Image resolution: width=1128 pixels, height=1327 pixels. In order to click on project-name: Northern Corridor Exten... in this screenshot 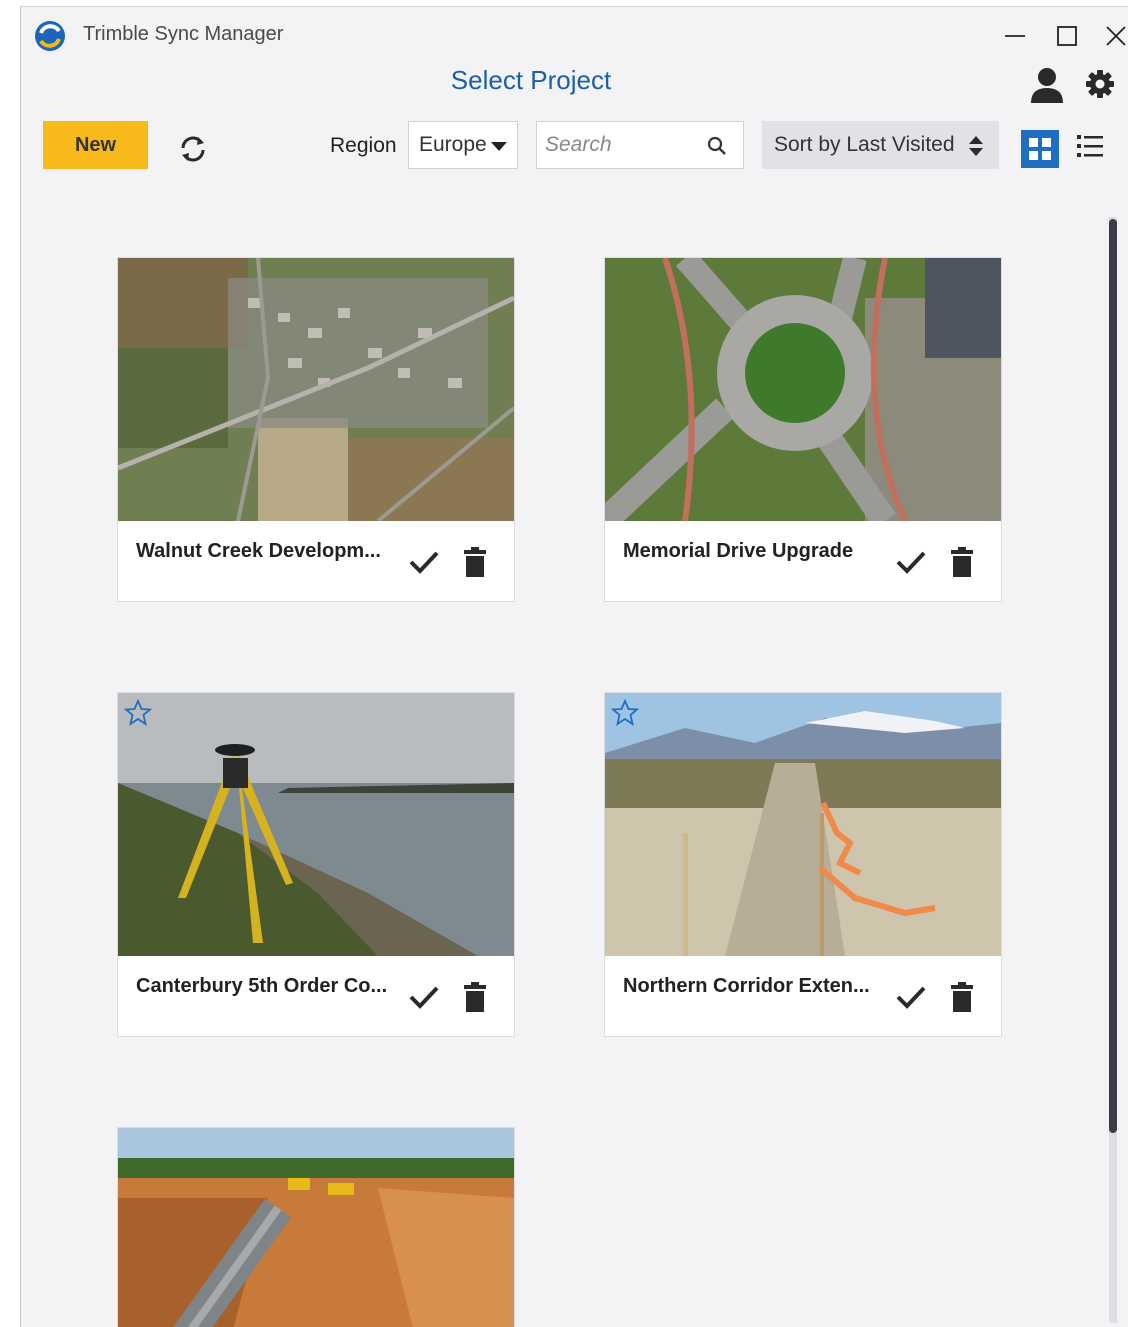, I will do `click(746, 986)`.